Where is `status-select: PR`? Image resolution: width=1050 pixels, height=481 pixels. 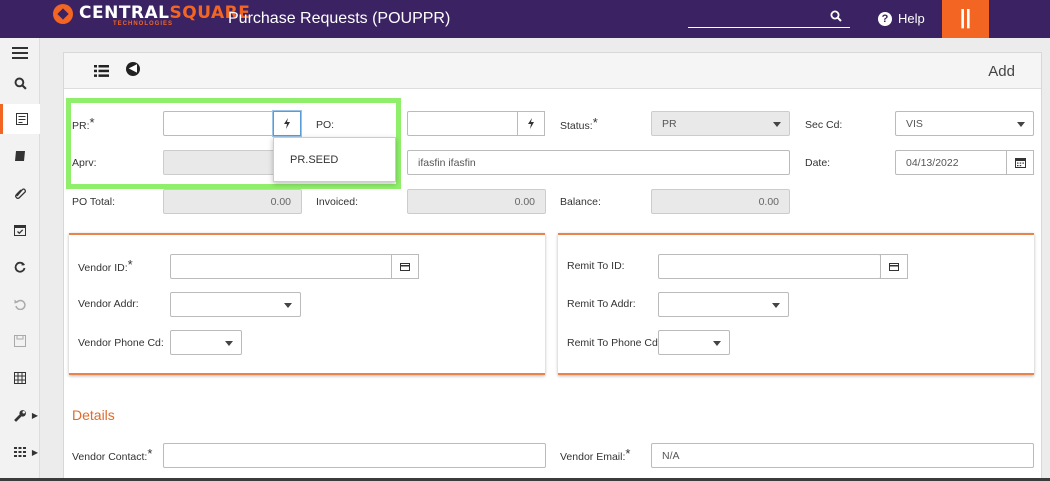
status-select: PR is located at coordinates (720, 123).